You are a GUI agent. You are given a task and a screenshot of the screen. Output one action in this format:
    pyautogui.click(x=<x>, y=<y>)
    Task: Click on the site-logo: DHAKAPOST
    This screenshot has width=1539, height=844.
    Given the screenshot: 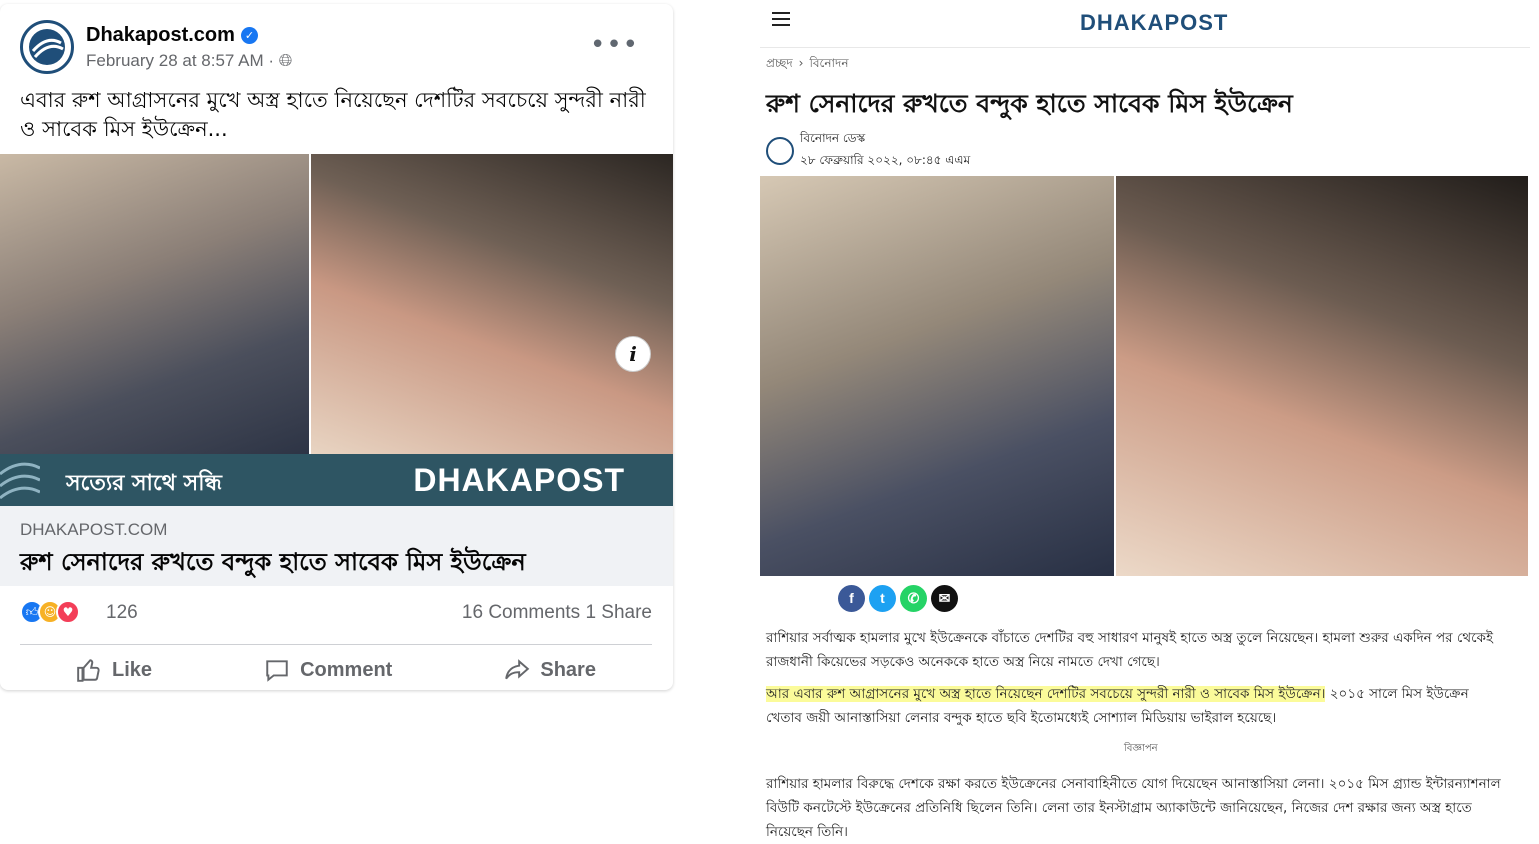 What is the action you would take?
    pyautogui.click(x=1154, y=23)
    